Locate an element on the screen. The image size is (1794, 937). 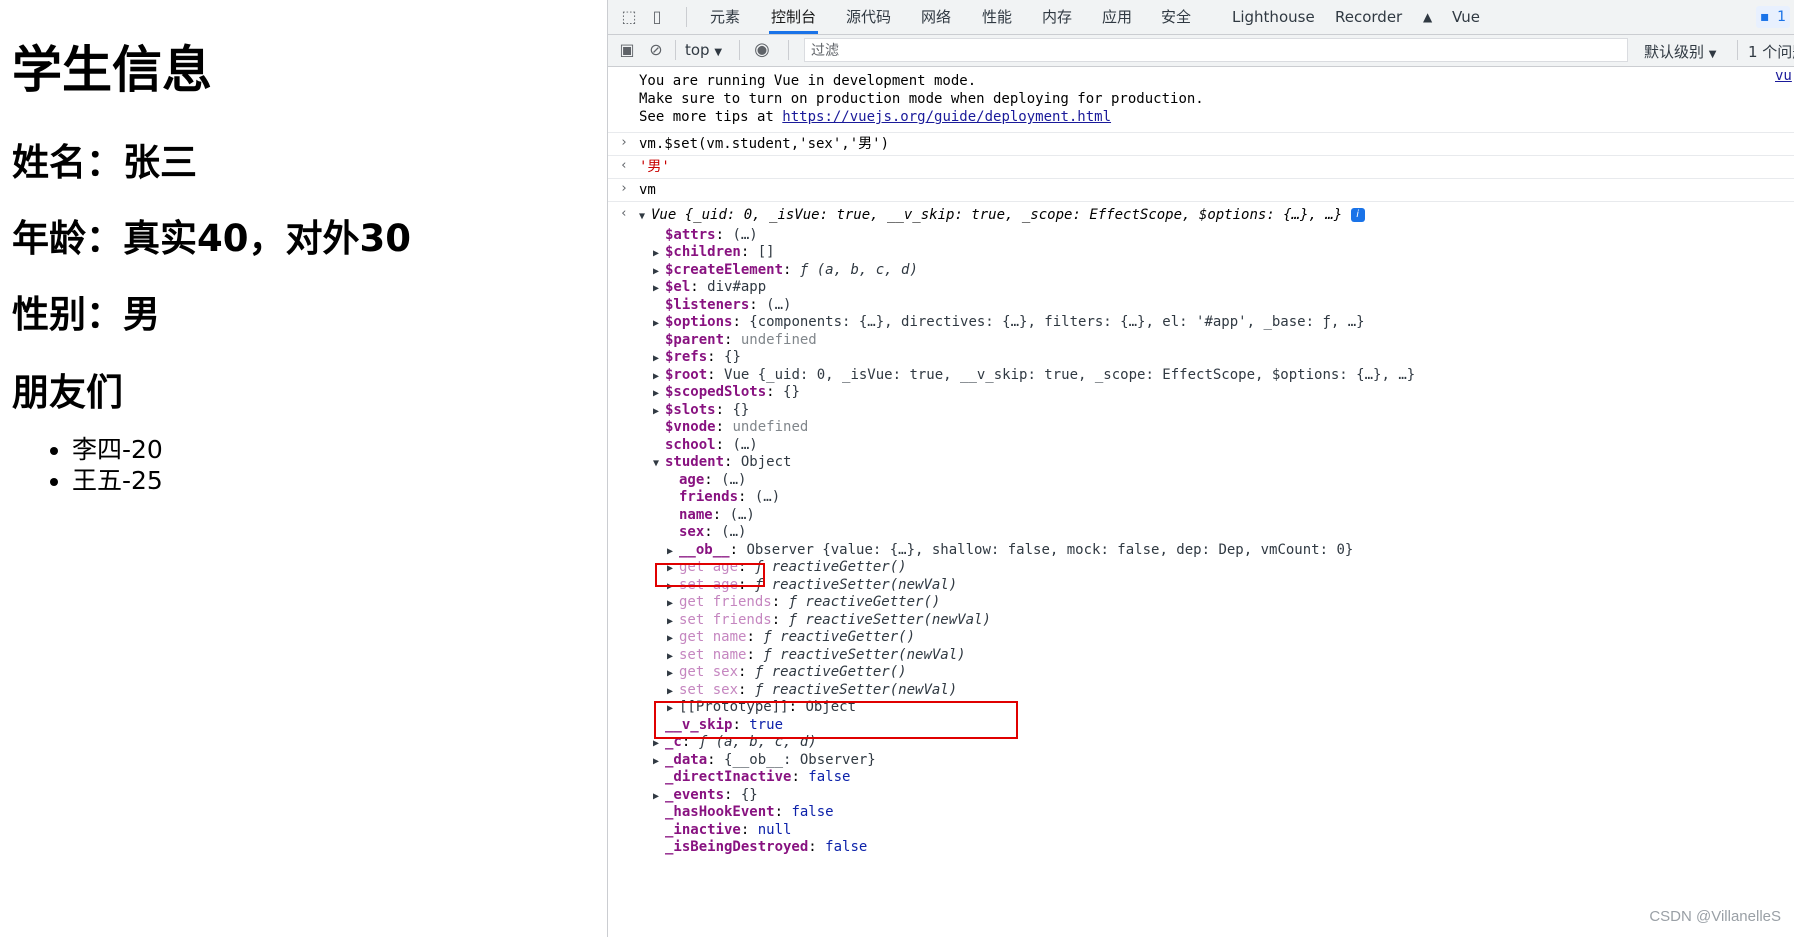
device-toolbar-icon: ▯ is located at coordinates (657, 17).